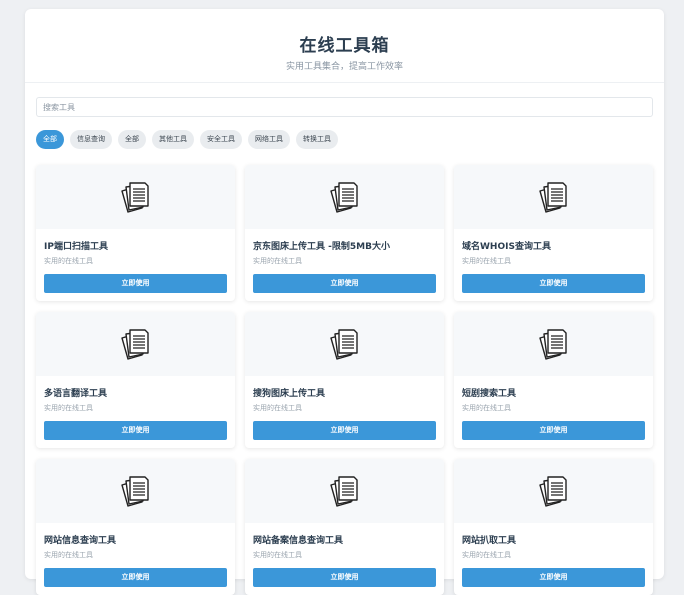  Describe the element at coordinates (91, 139) in the screenshot. I see `category-info-query: 信息查询` at that location.